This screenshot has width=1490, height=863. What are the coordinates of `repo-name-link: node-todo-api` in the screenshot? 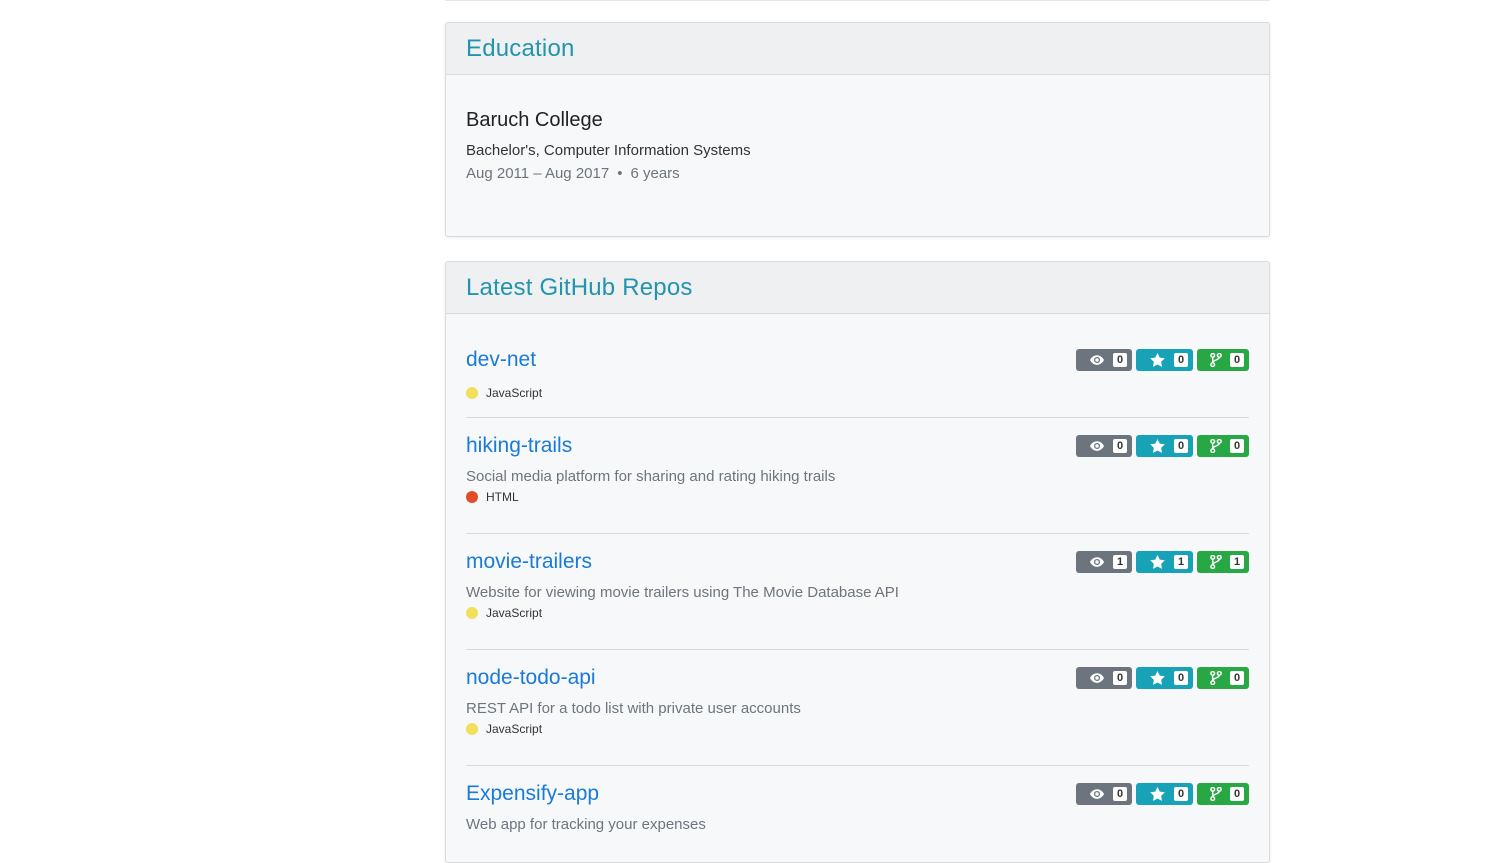 It's located at (531, 678).